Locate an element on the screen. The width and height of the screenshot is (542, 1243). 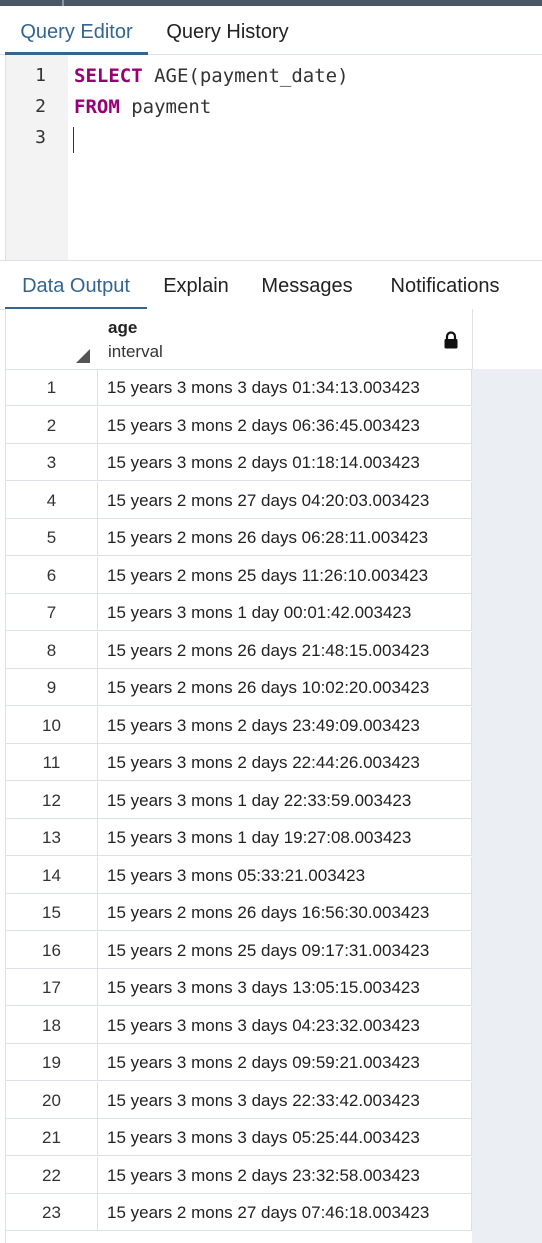
row-number: 4 is located at coordinates (52, 500).